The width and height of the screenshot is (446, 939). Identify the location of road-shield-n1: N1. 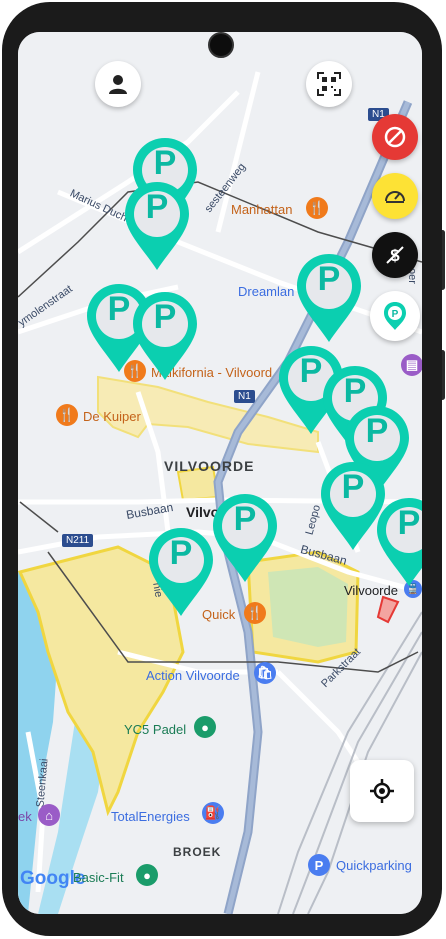
(244, 396).